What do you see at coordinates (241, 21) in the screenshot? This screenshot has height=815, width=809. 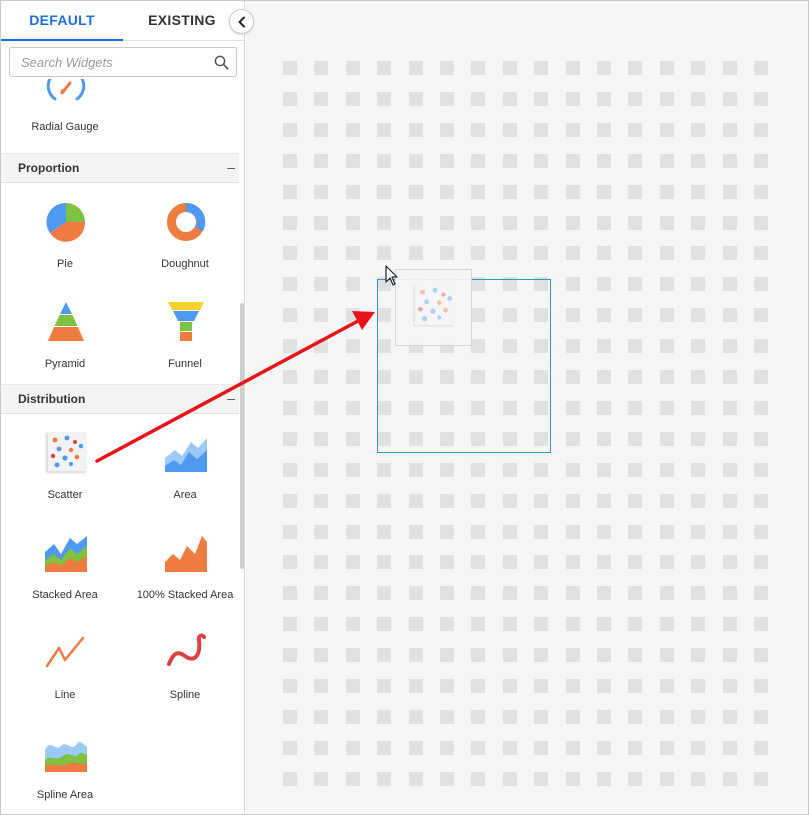 I see `collapse-sidebar-button` at bounding box center [241, 21].